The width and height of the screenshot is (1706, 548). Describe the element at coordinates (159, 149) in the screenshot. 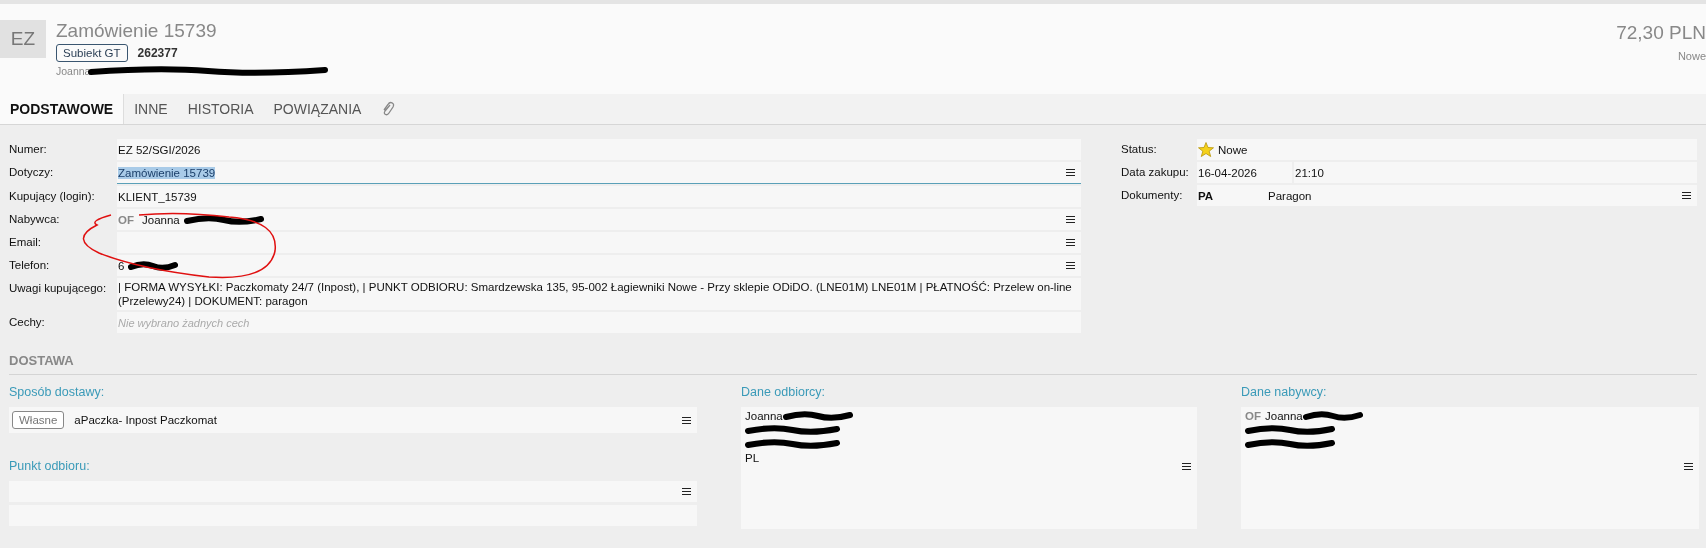

I see `value-text: EZ 52/SGI/2026` at that location.